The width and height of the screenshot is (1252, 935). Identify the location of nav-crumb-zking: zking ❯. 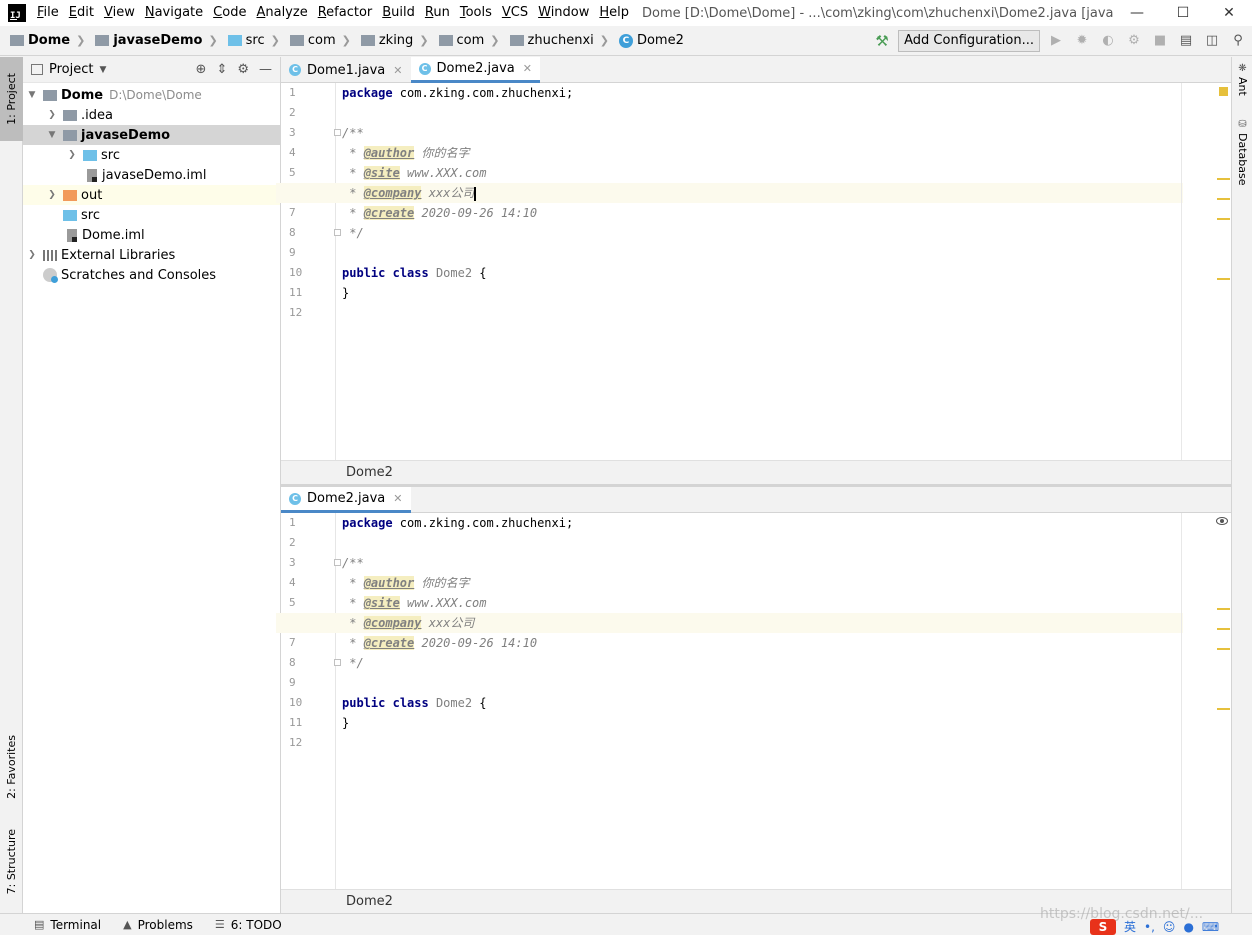
(390, 41).